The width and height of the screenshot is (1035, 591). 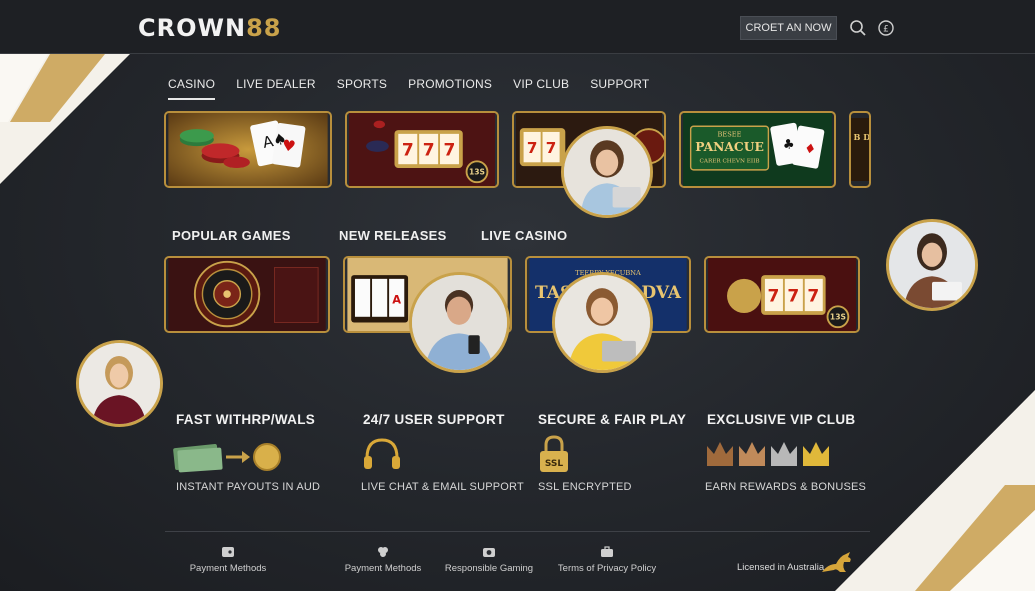 I want to click on section-new-releases: NEW RELEASES, so click(x=393, y=235).